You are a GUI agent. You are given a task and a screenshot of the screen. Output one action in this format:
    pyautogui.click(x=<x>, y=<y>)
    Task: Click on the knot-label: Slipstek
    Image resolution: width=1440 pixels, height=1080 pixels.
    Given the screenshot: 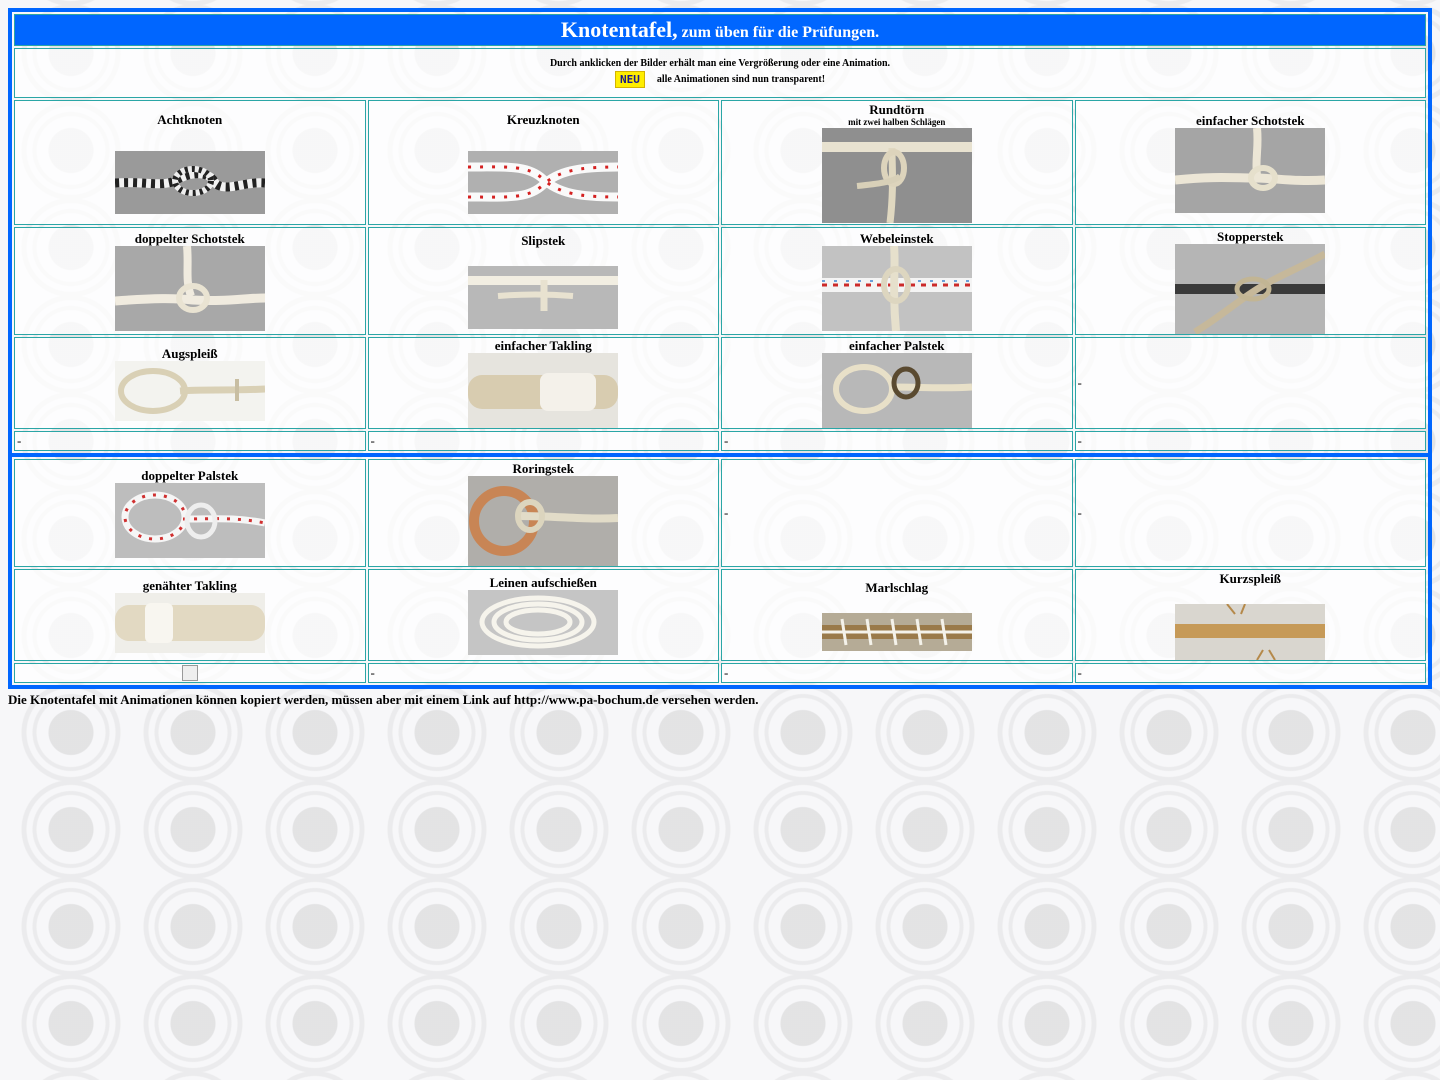 What is the action you would take?
    pyautogui.click(x=543, y=240)
    